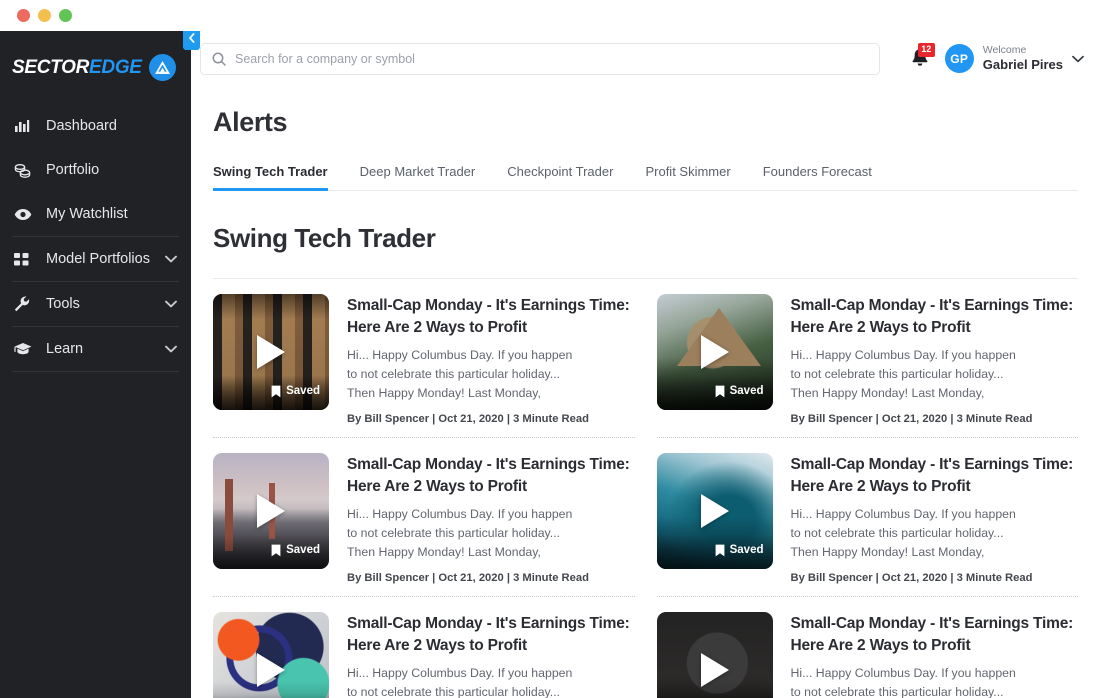 The width and height of the screenshot is (1100, 698). I want to click on search-box, so click(540, 58).